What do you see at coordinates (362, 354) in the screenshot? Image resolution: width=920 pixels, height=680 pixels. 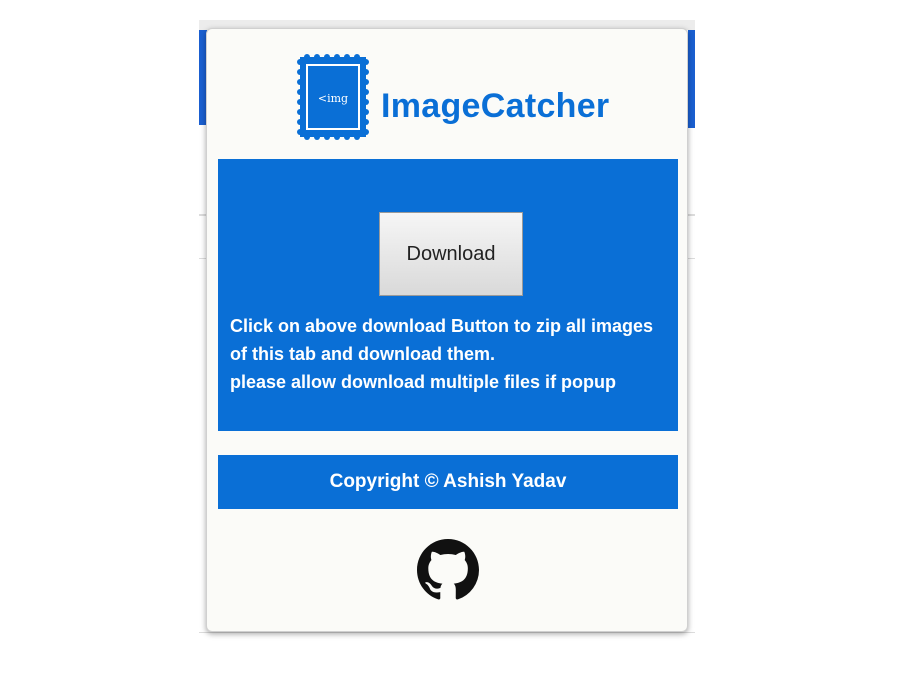 I see `instruction-line: of this tab and download them.` at bounding box center [362, 354].